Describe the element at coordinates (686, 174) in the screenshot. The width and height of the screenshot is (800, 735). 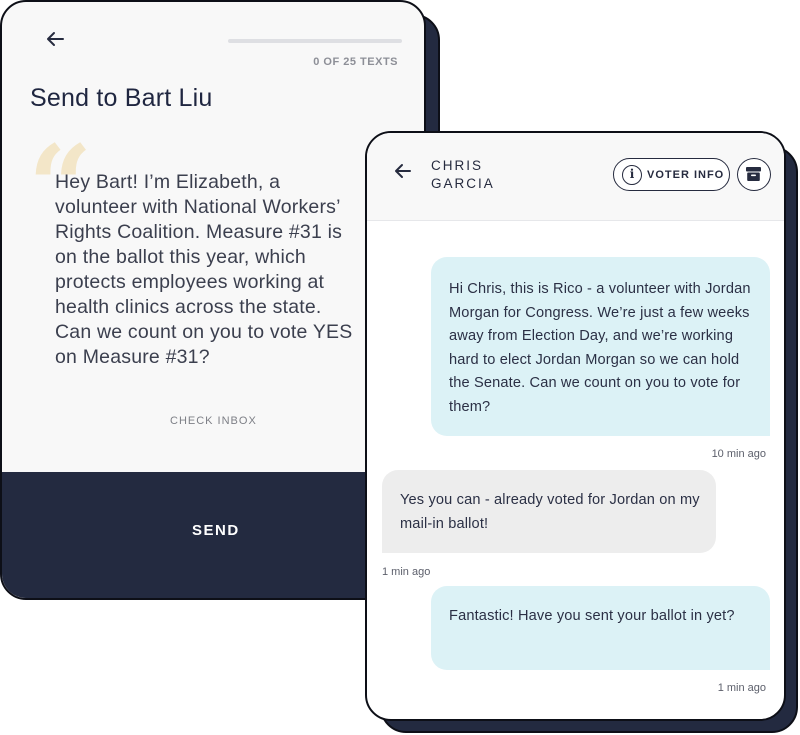
I see `voter-info-label: VOTER INFO` at that location.